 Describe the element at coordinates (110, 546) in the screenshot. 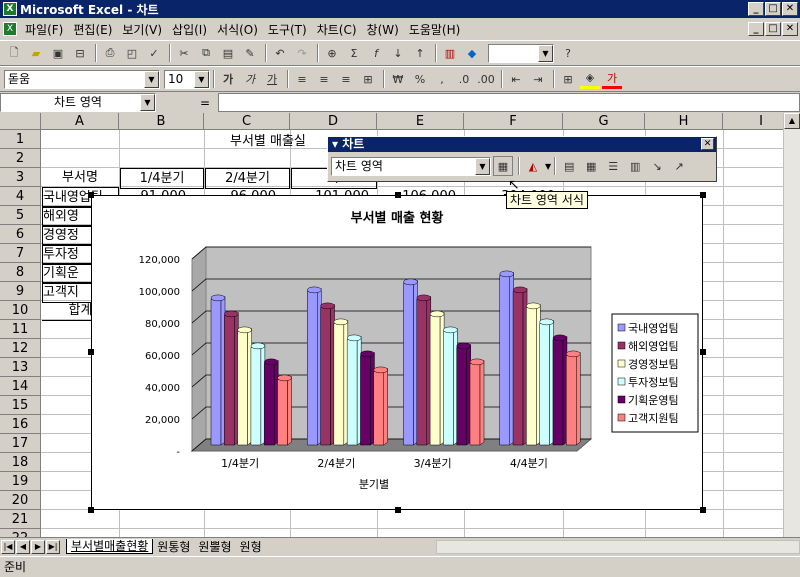

I see `sheet-tab-active: 부서별매출현황` at that location.